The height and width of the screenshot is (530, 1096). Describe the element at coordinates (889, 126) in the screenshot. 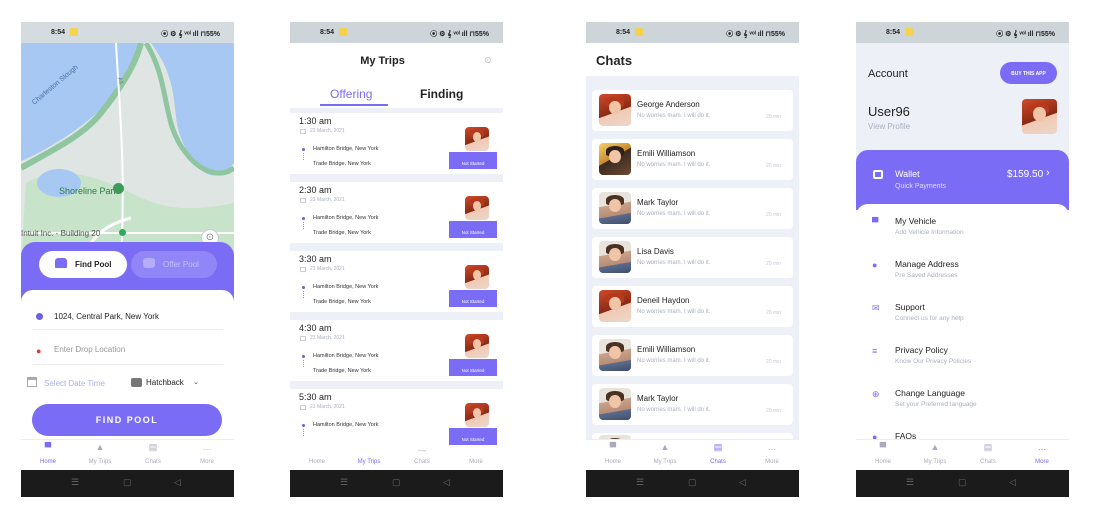

I see `view-profile-link: View Profile` at that location.